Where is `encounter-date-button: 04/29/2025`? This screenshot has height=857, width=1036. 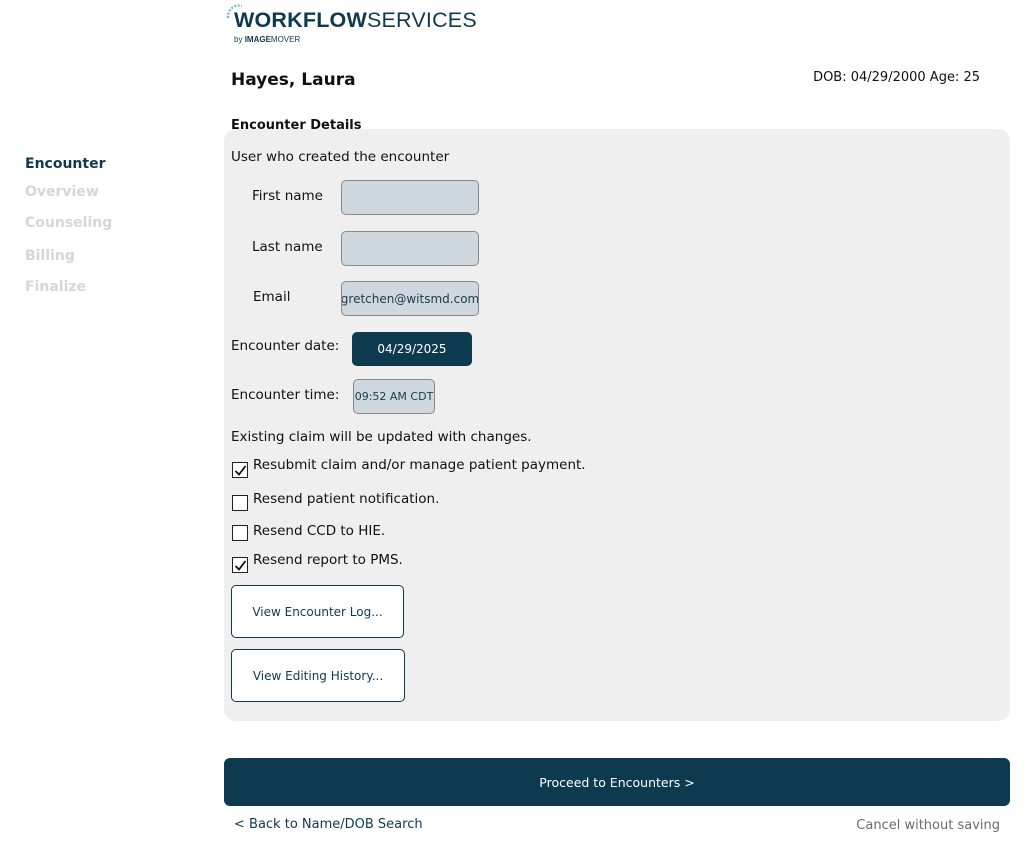 encounter-date-button: 04/29/2025 is located at coordinates (412, 349).